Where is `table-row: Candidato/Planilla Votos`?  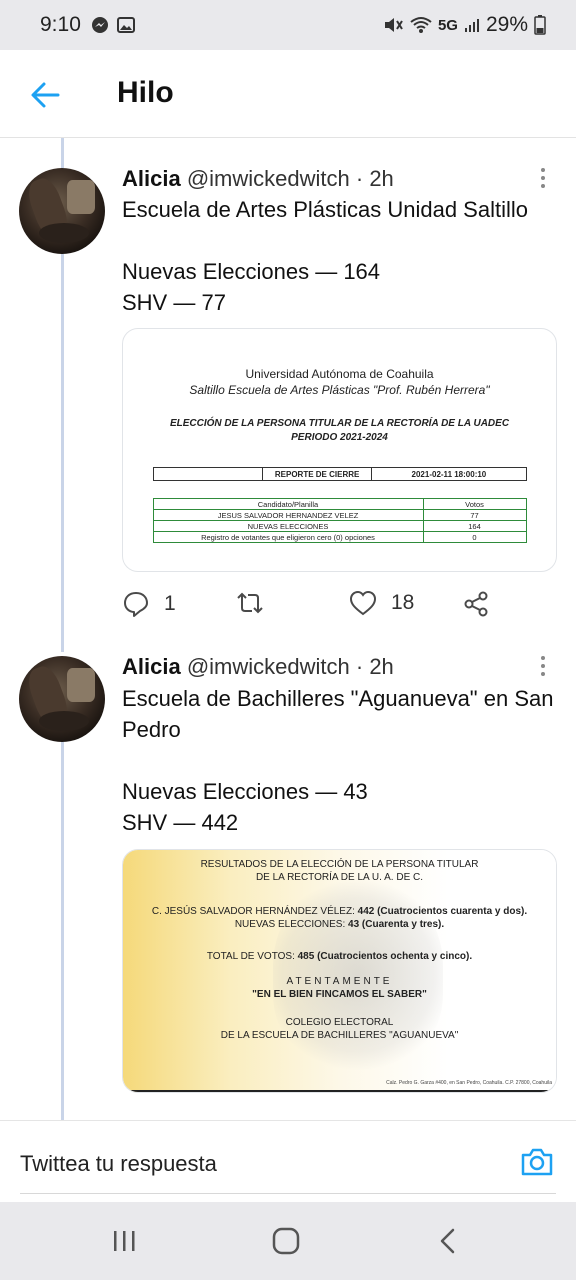
table-row: Candidato/Planilla Votos is located at coordinates (339, 504).